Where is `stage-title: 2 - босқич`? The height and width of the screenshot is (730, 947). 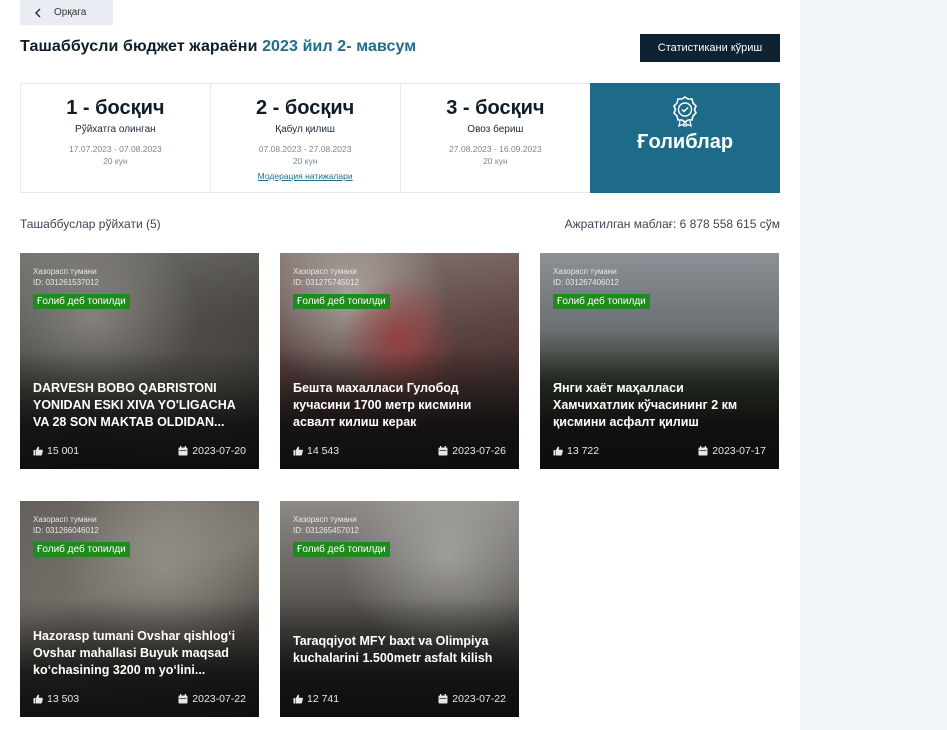
stage-title: 2 - босқич is located at coordinates (305, 108).